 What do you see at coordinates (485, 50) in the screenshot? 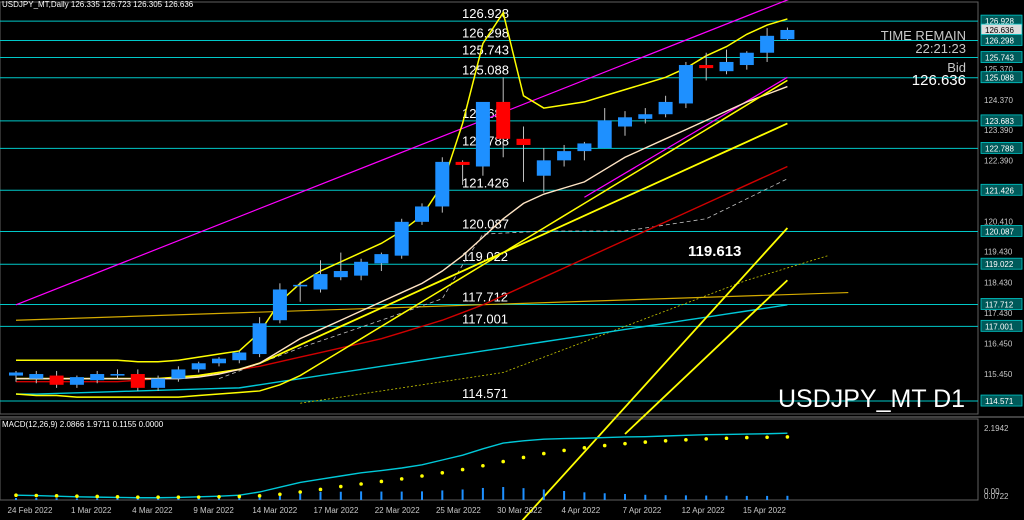
I see `level-label: 125.743` at bounding box center [485, 50].